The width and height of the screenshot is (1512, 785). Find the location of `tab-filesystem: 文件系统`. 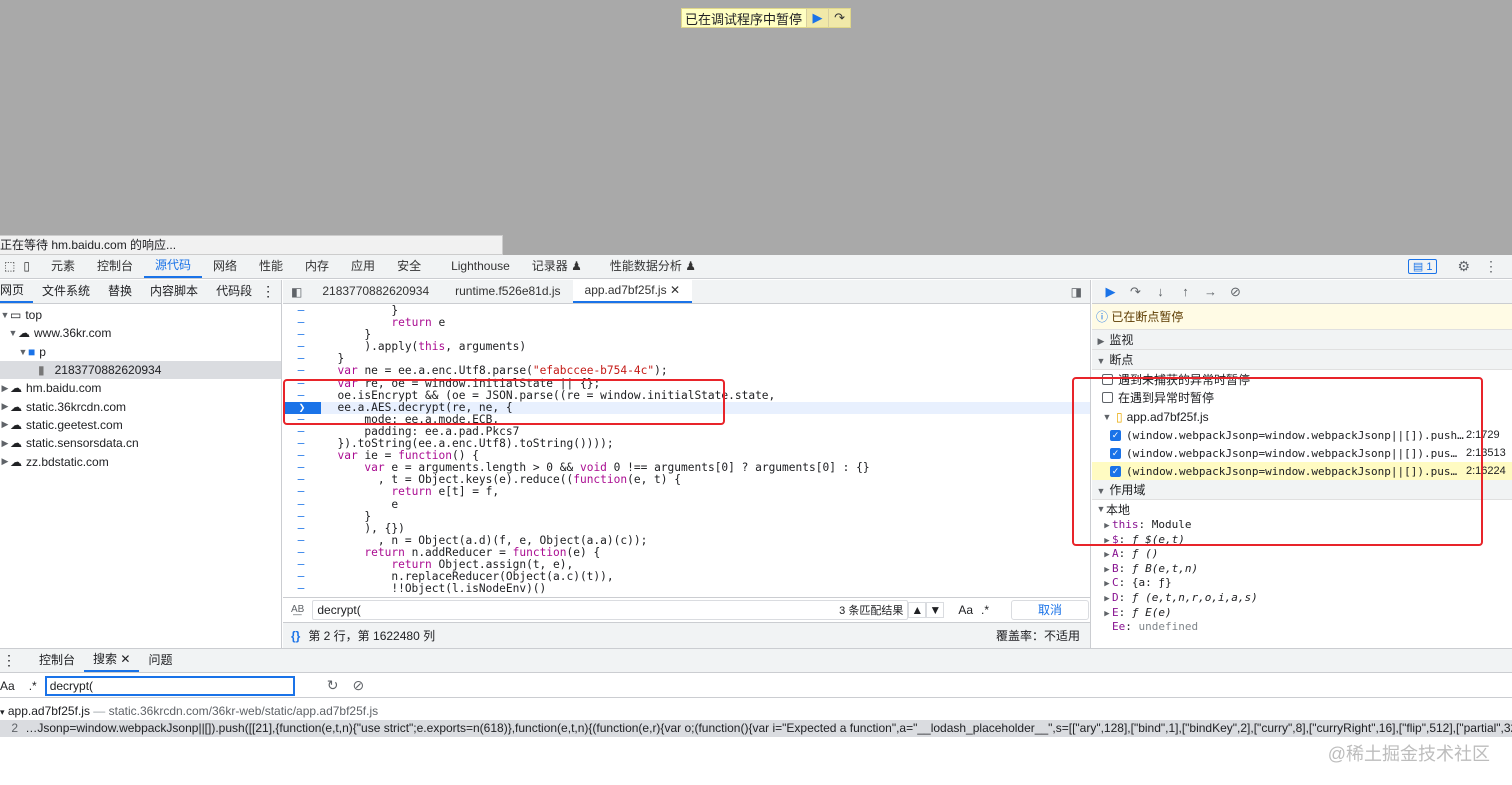

tab-filesystem: 文件系统 is located at coordinates (66, 291).